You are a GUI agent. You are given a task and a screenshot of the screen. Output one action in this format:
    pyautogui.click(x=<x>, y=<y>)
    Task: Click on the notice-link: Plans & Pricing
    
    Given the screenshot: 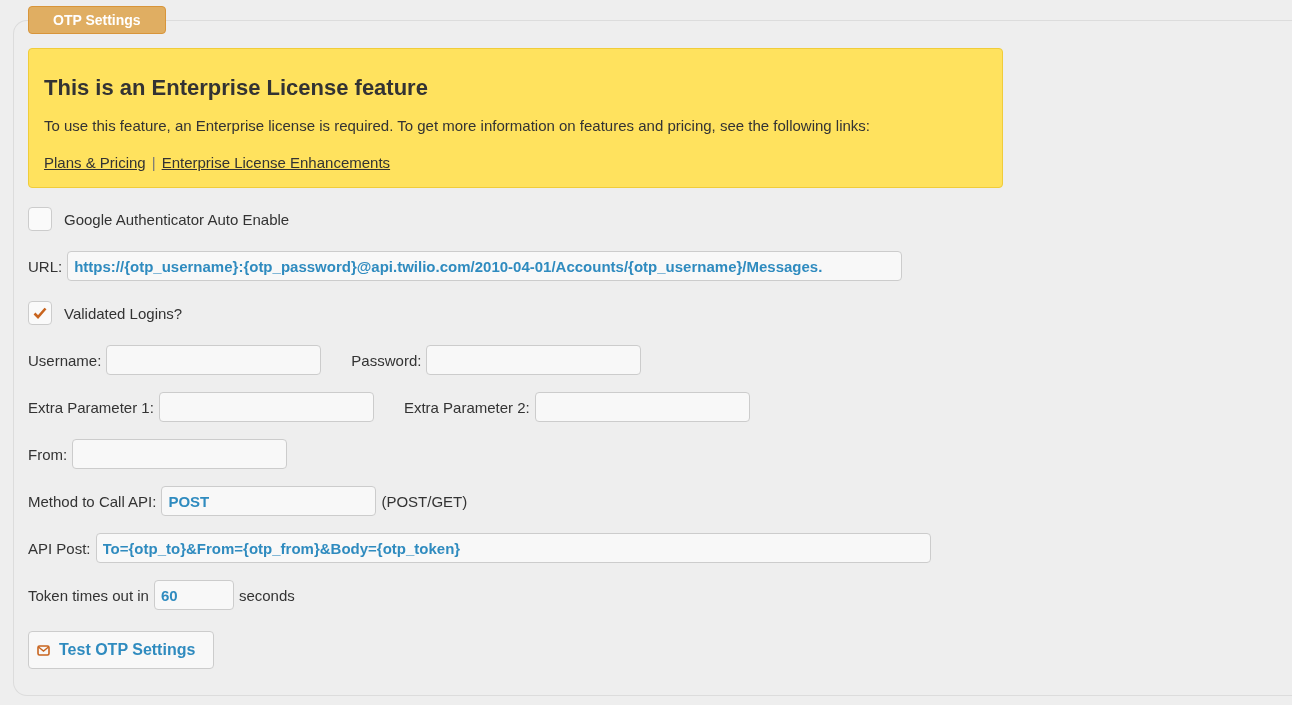 What is the action you would take?
    pyautogui.click(x=95, y=162)
    